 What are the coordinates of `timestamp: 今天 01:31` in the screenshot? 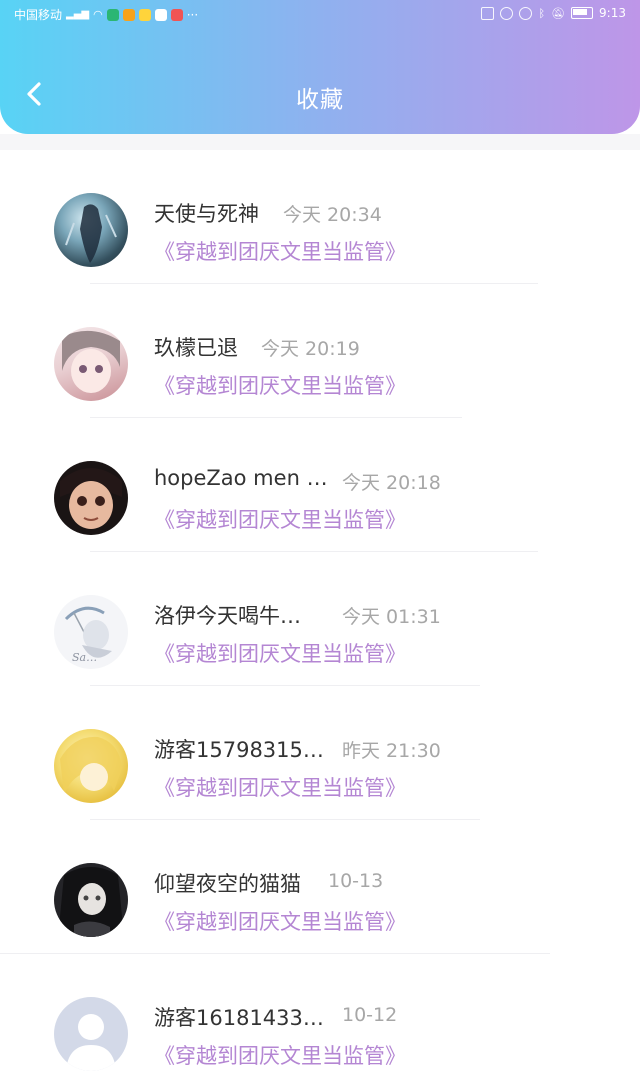 It's located at (391, 617).